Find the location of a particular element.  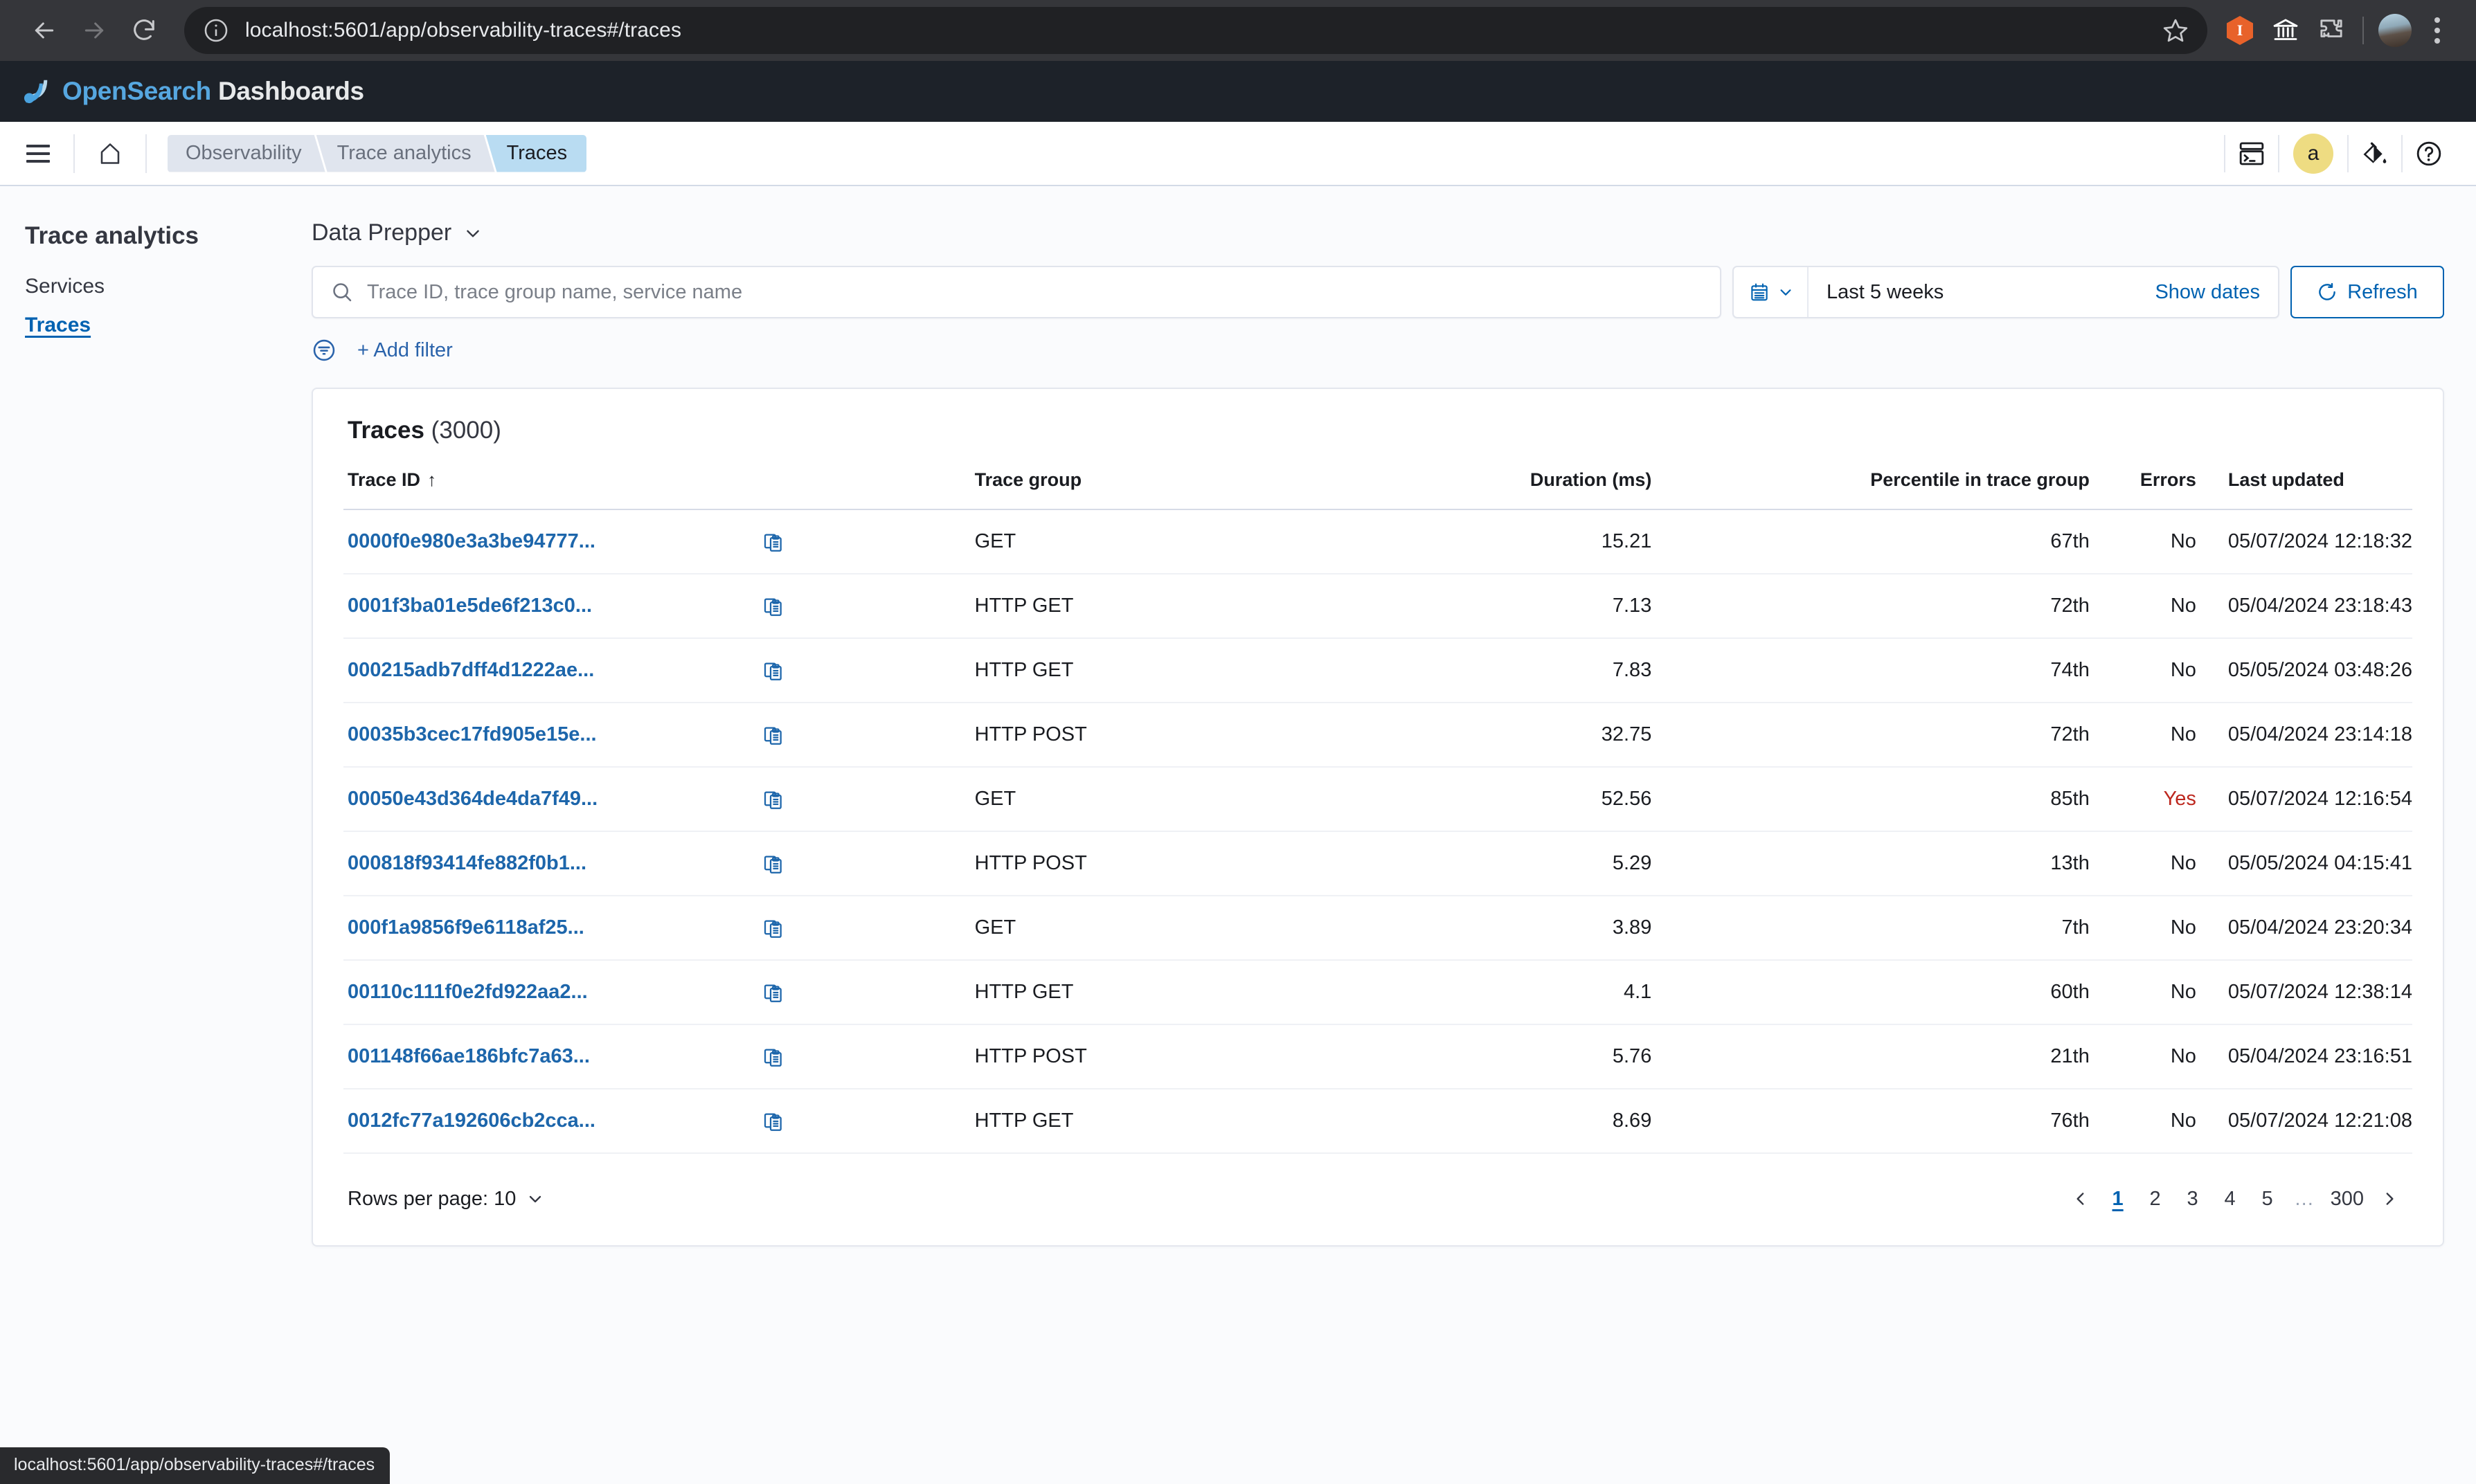

column-header-percentile: Percentile in trace group is located at coordinates (1871, 489).